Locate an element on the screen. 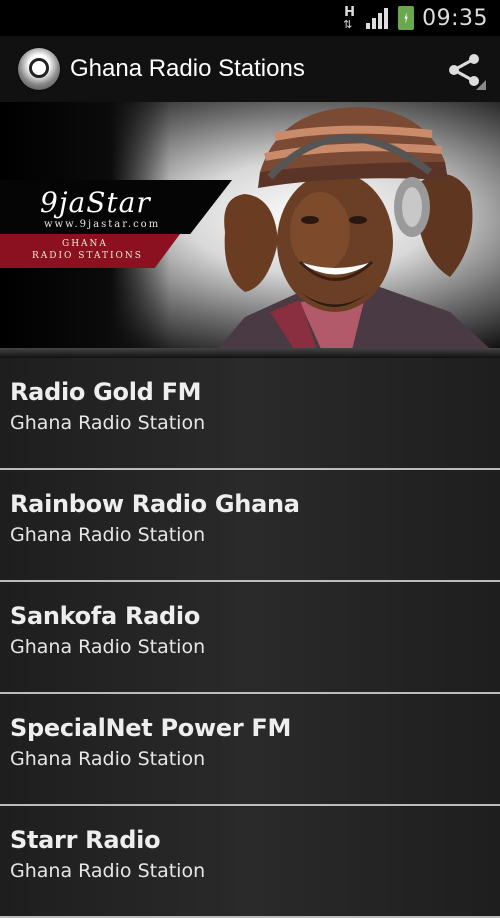 This screenshot has width=500, height=918. status-icons: H ⇅ 09:35 is located at coordinates (415, 18).